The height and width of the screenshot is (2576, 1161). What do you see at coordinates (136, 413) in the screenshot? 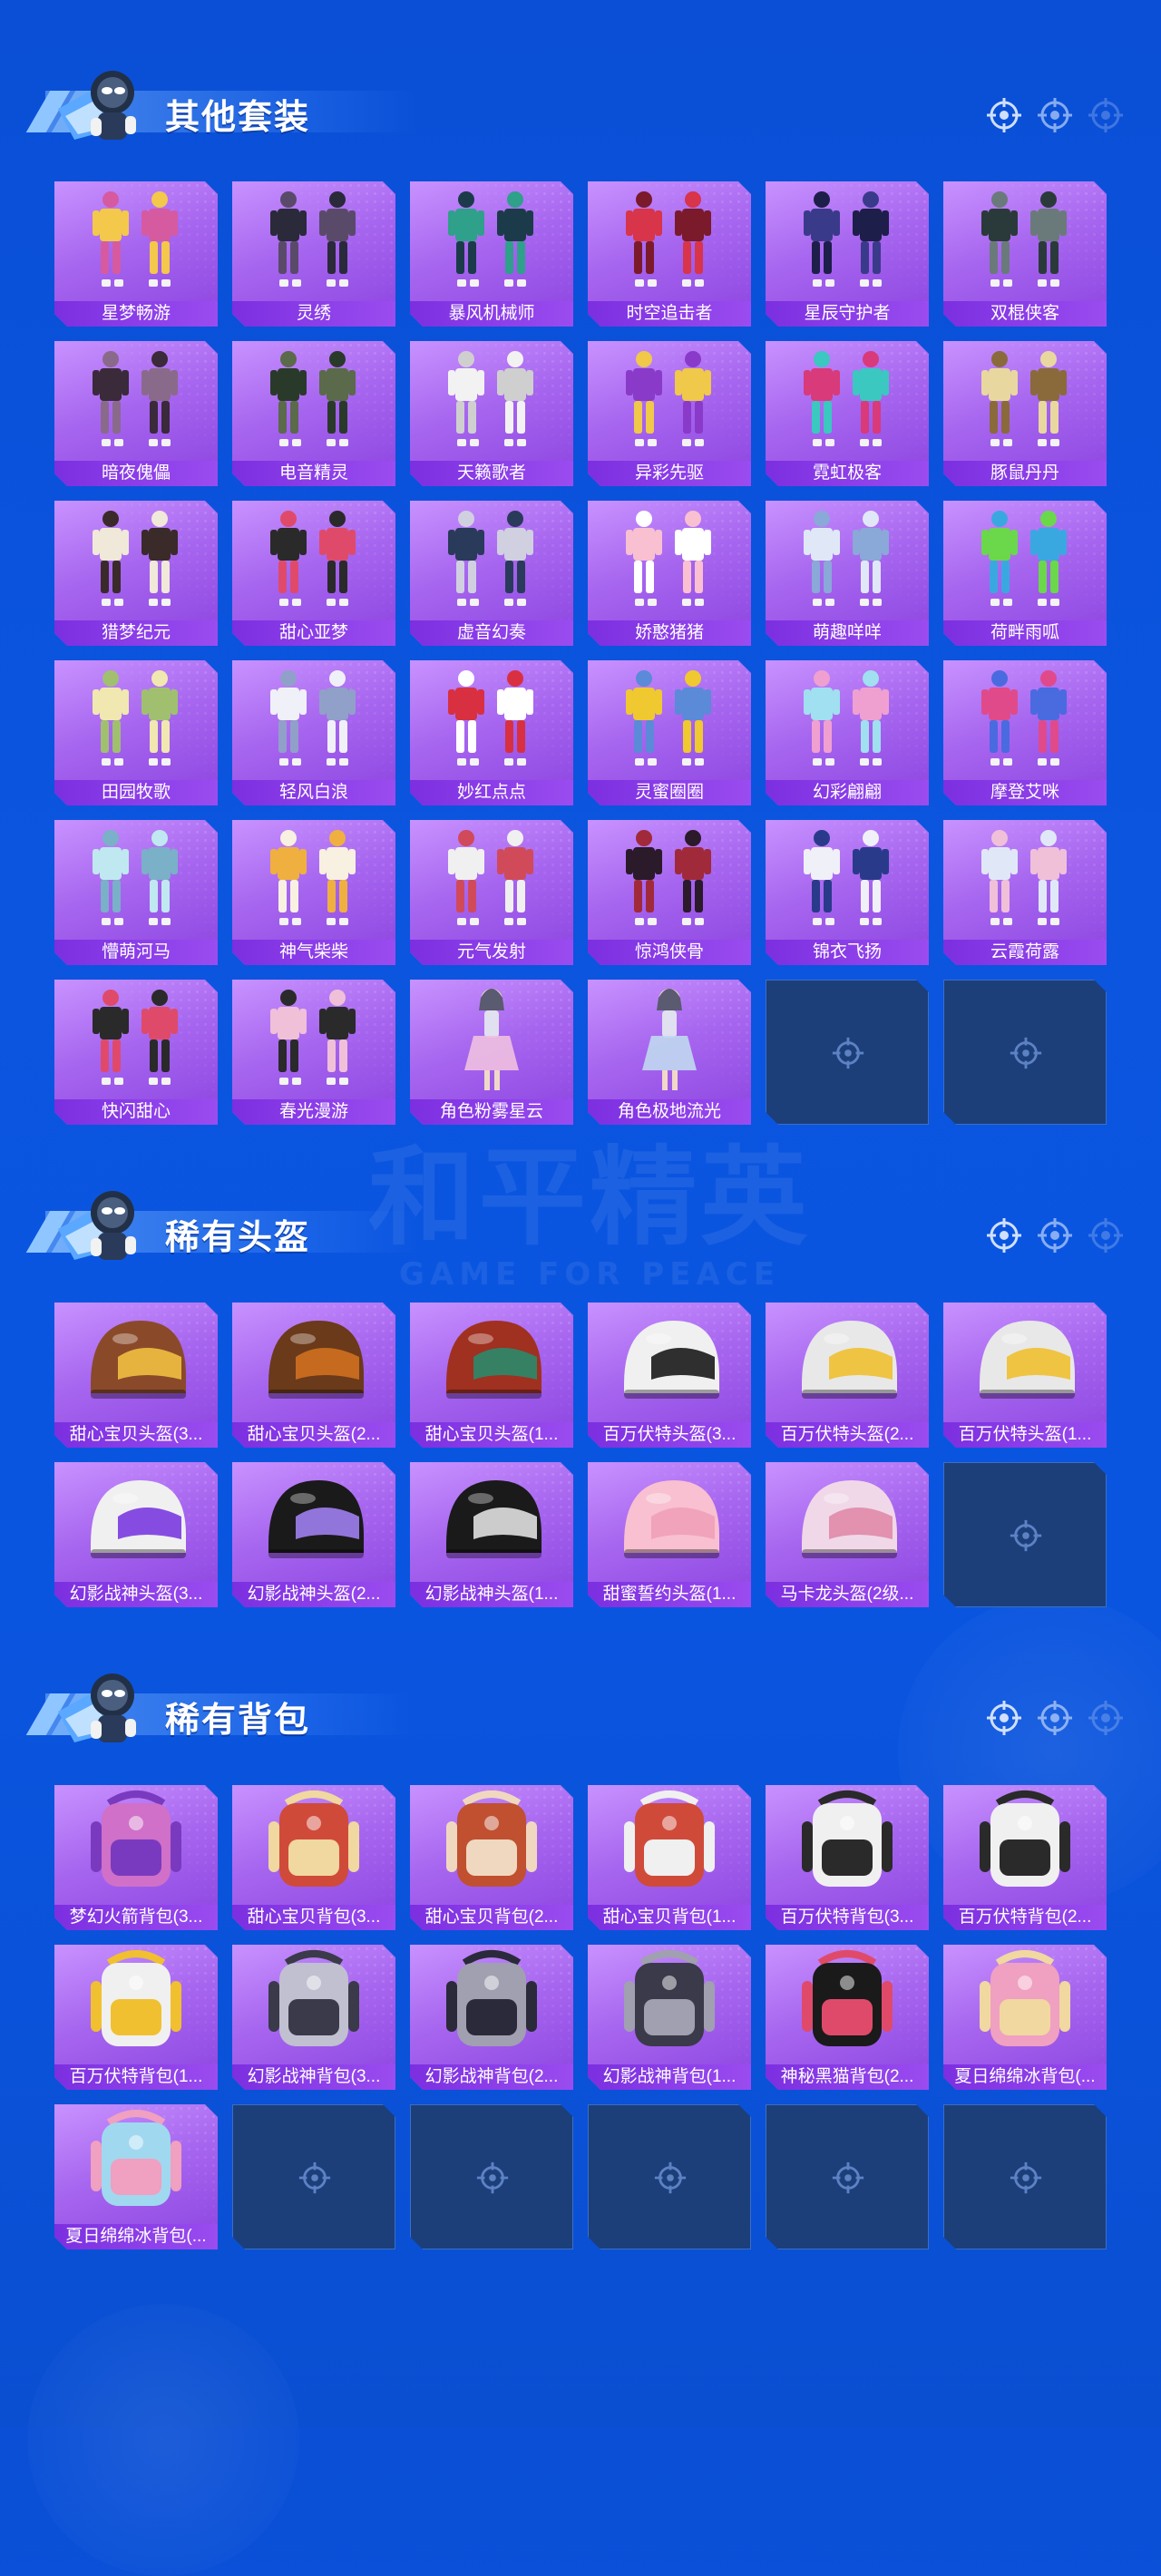
I see `item-card: 暗夜傀儡` at bounding box center [136, 413].